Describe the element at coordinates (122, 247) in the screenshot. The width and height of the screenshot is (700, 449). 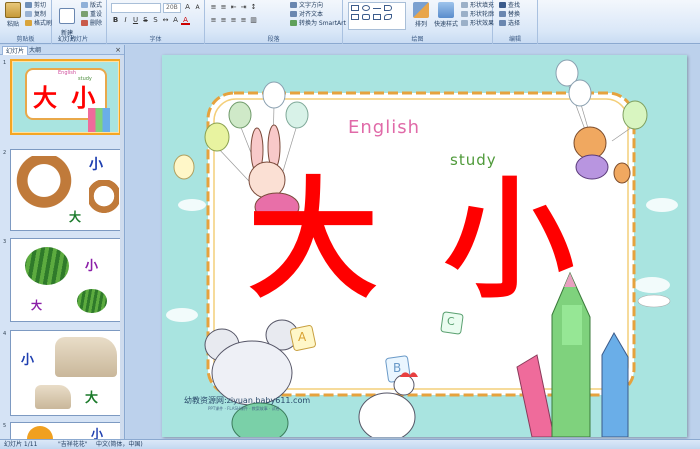
I see `panel-scrollbar` at that location.